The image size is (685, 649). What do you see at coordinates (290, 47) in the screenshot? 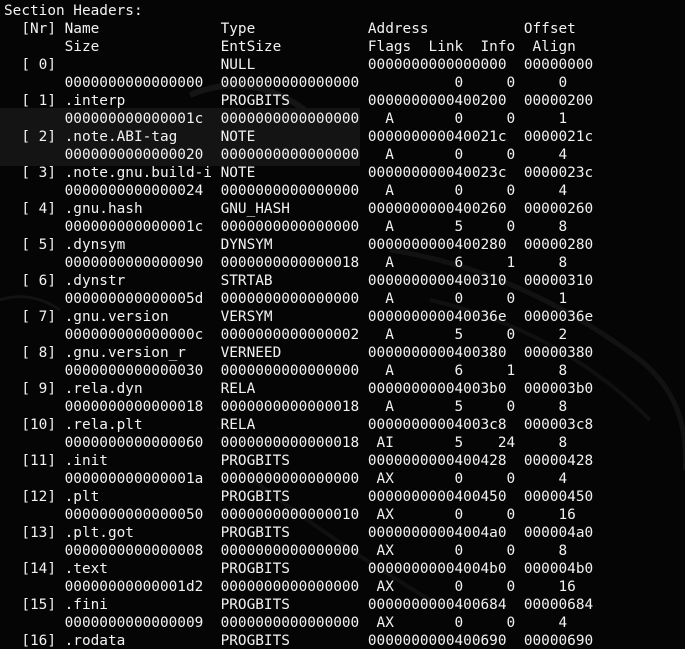
I see `column-header-row-2: Size EntSize Flags Link Info Align` at bounding box center [290, 47].